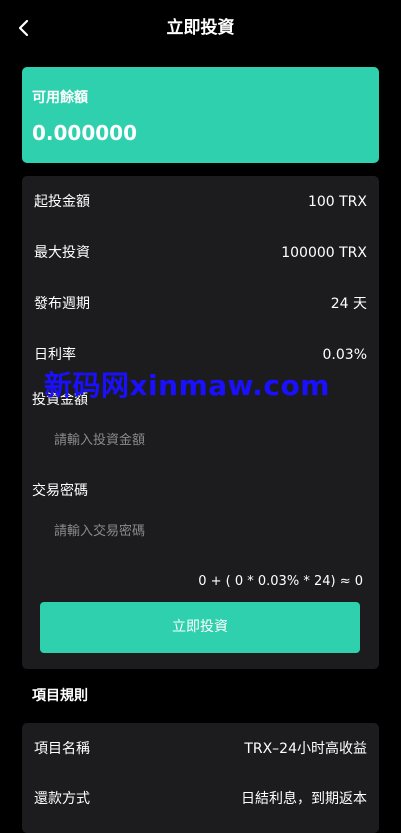  I want to click on top-bar: 立即投資, so click(200, 28).